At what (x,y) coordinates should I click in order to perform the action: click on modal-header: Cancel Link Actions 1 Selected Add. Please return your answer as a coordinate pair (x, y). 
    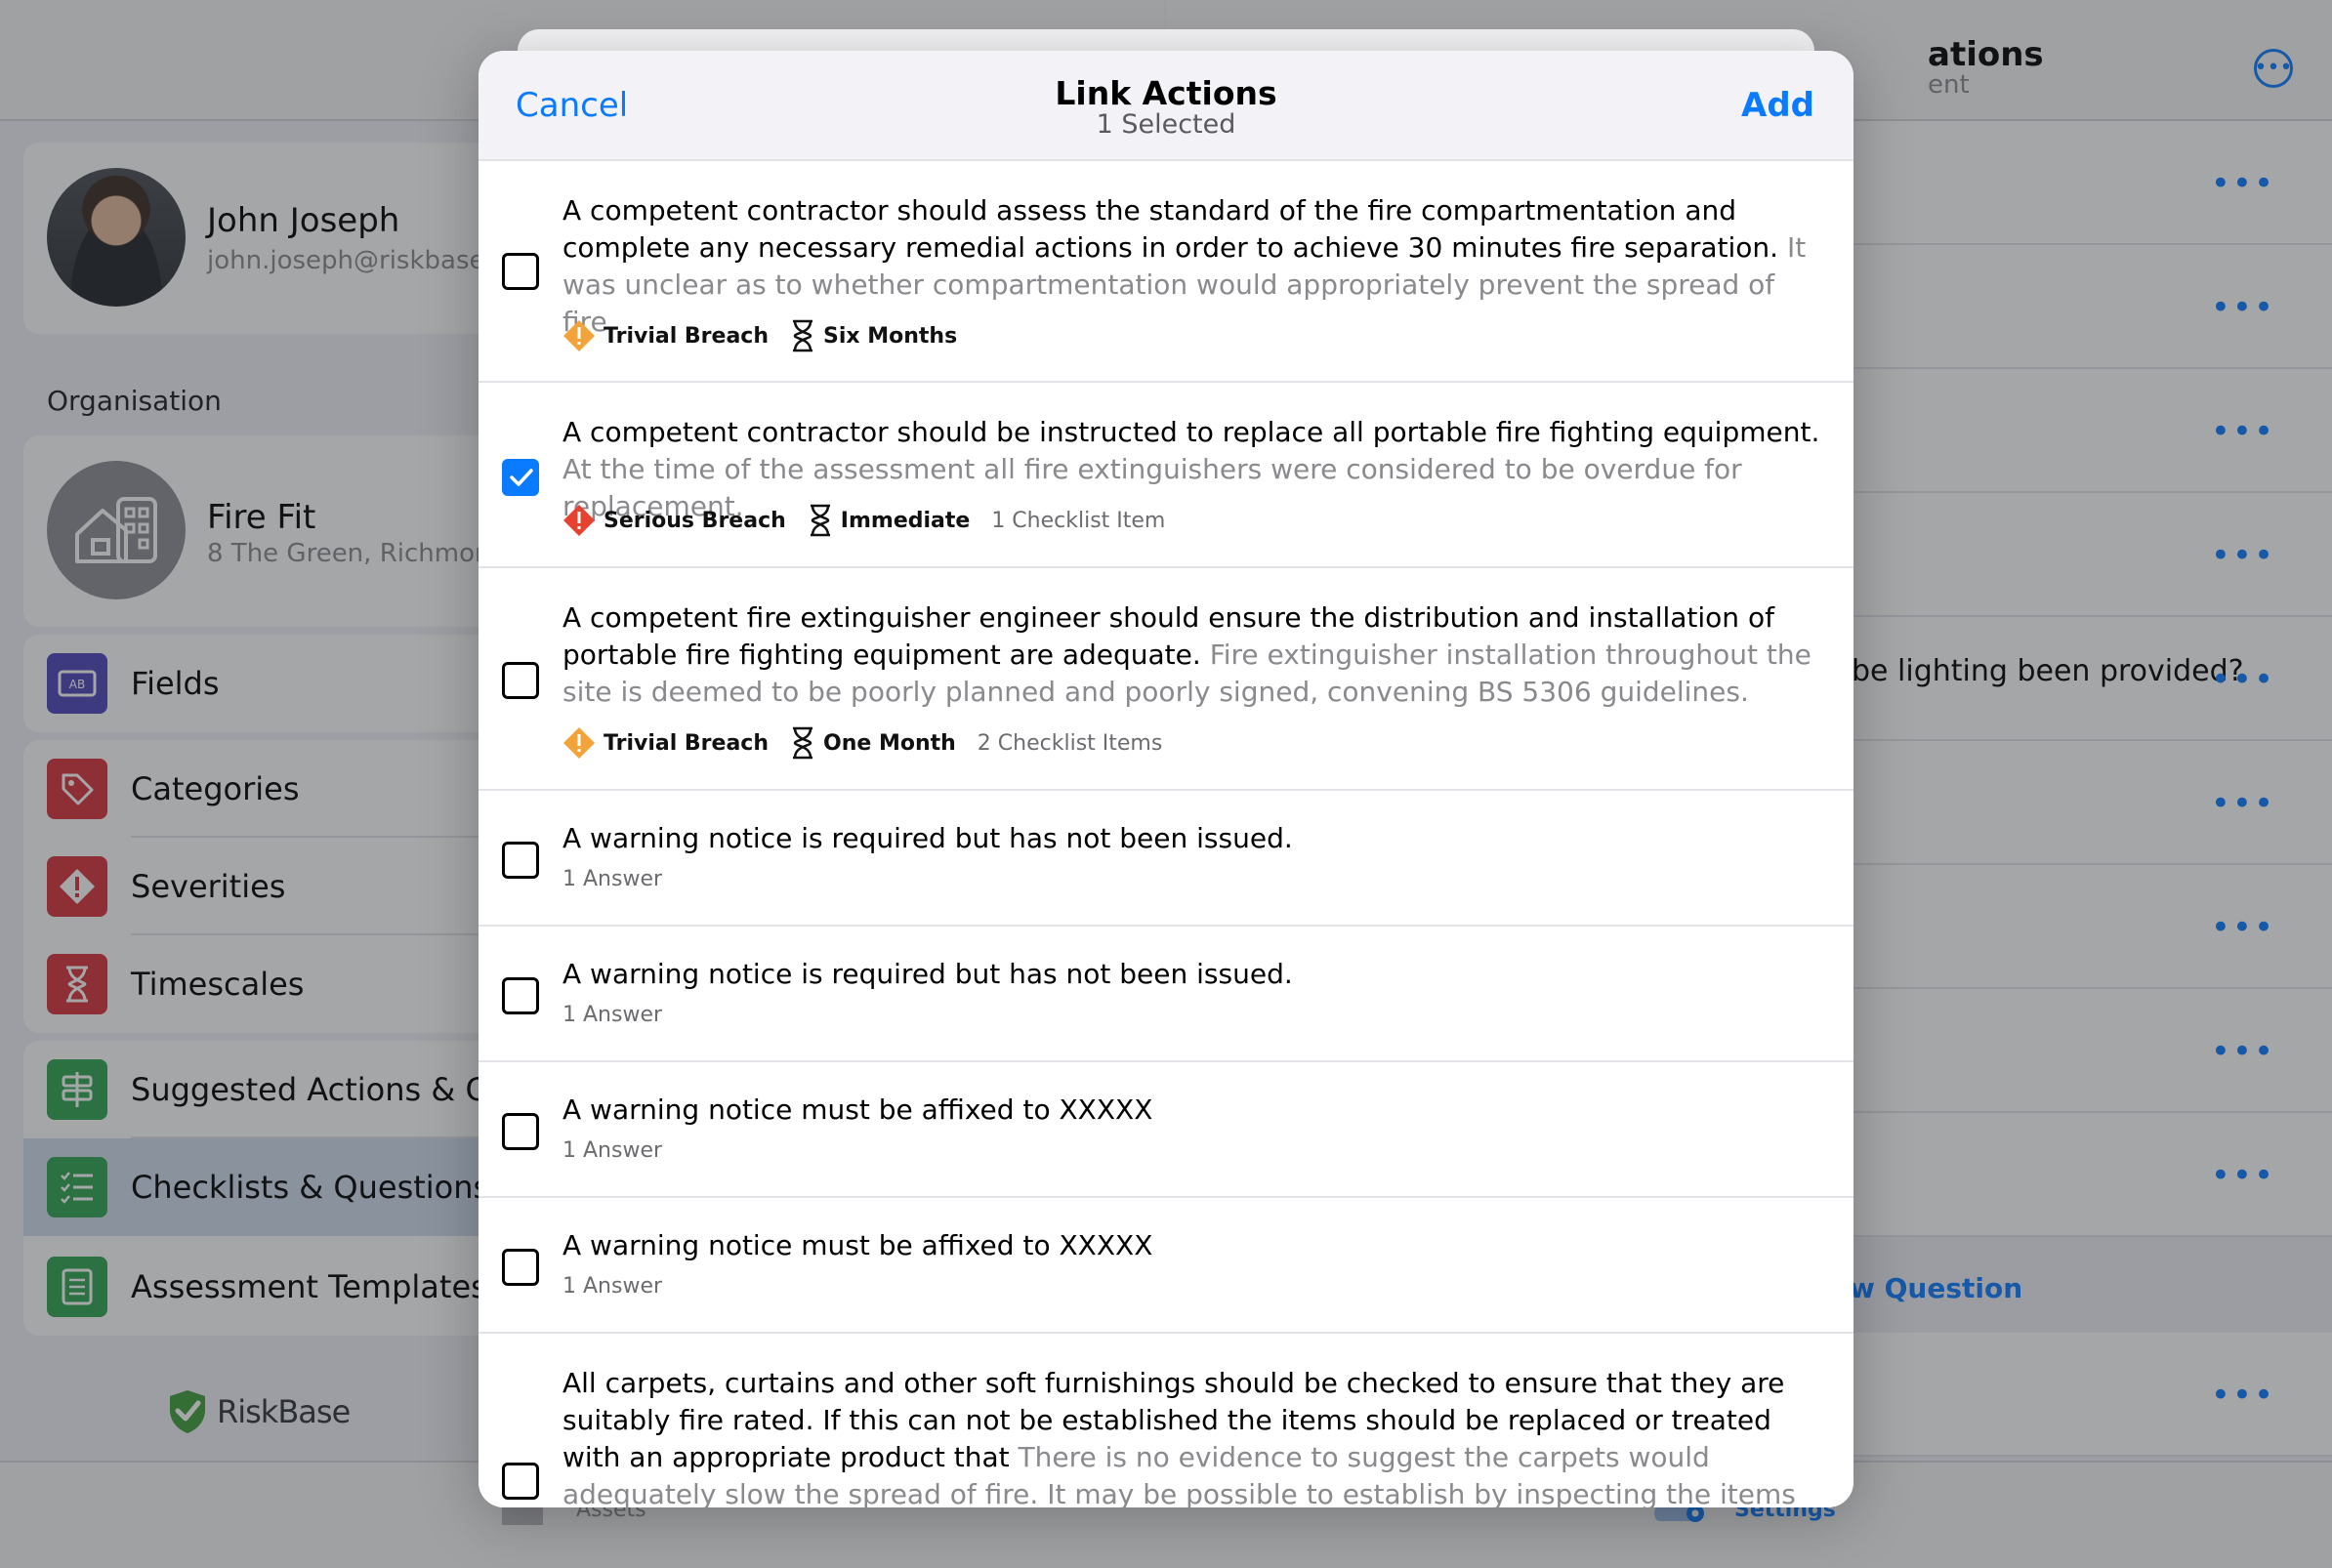
    Looking at the image, I should click on (1166, 106).